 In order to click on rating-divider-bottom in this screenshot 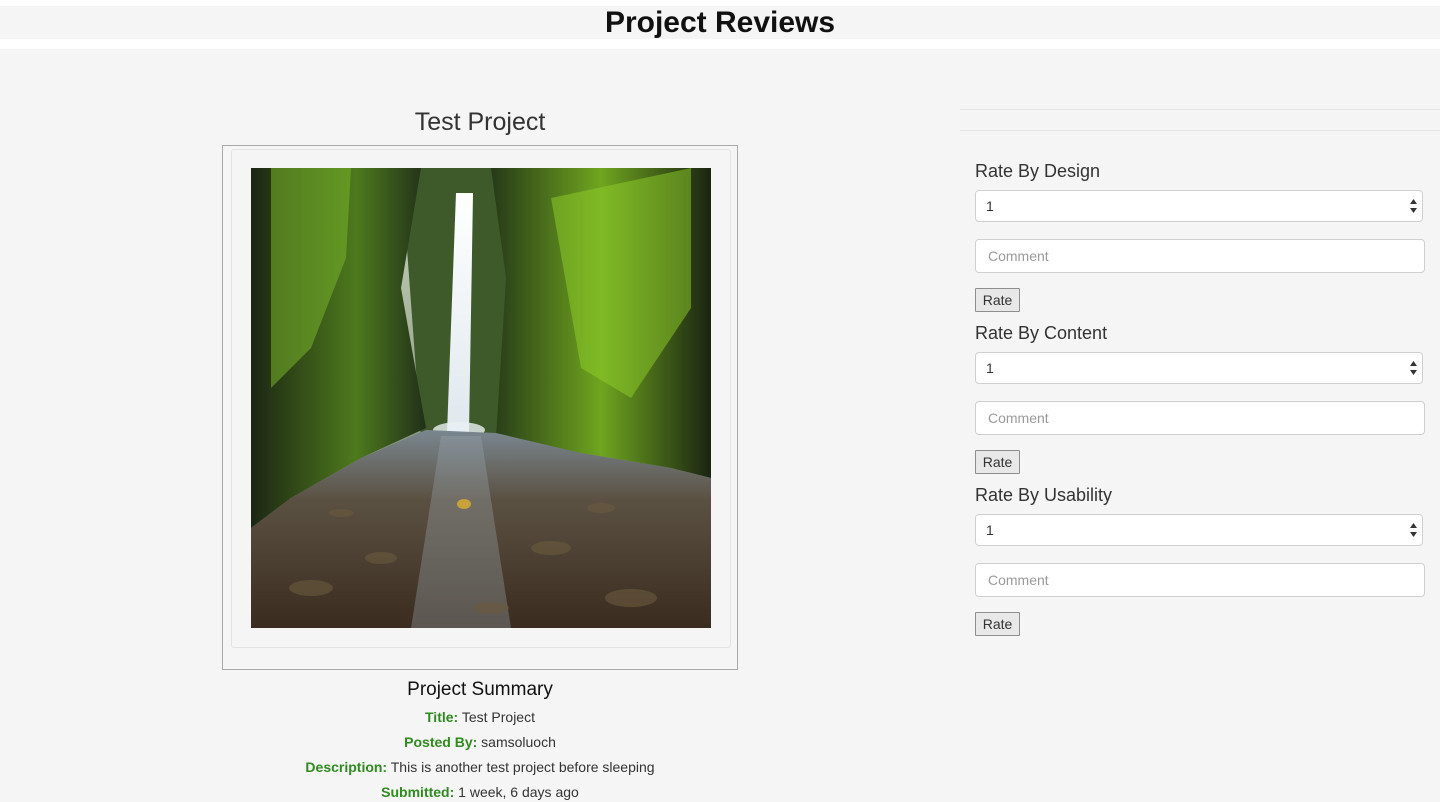, I will do `click(1200, 130)`.